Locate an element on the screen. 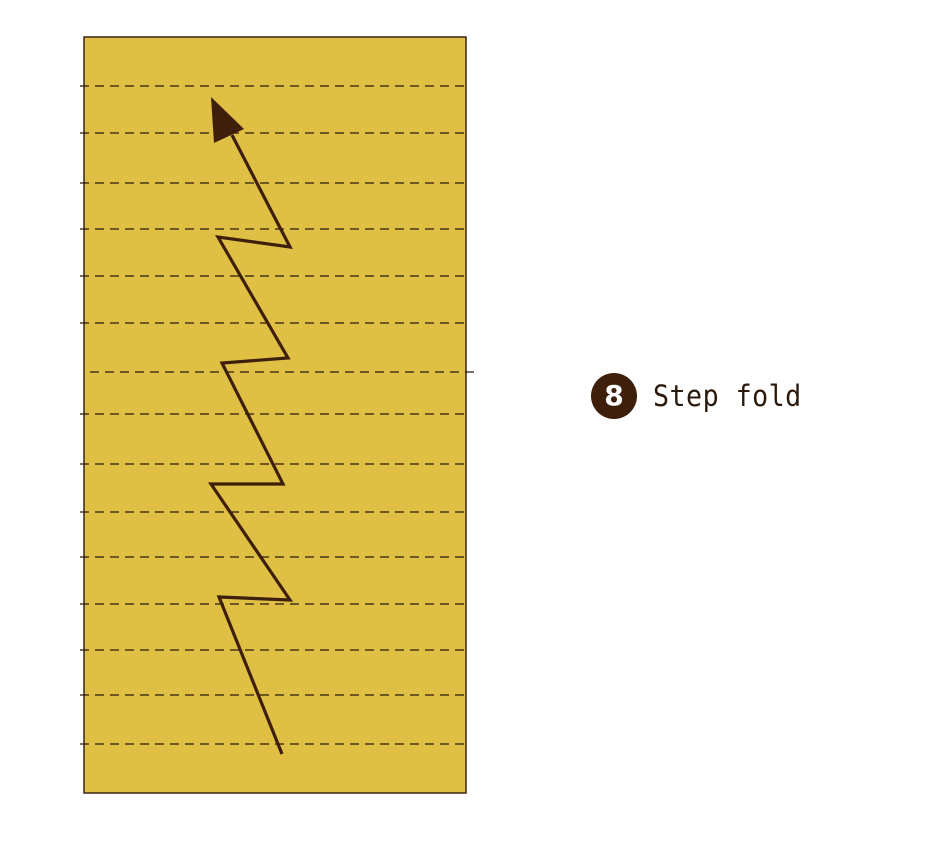 Image resolution: width=952 pixels, height=844 pixels. step-number-badge: 8 is located at coordinates (614, 396).